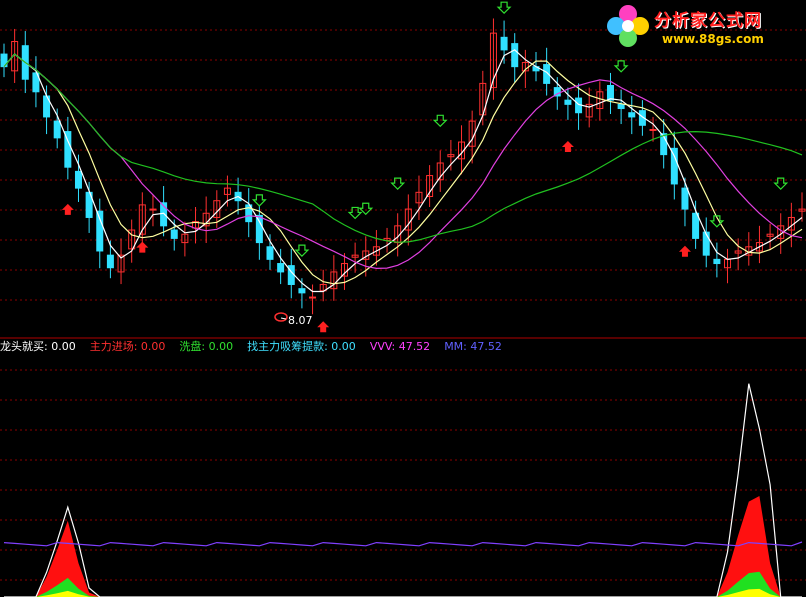 This screenshot has height=597, width=806. Describe the element at coordinates (473, 346) in the screenshot. I see `legend-item-5: MM: 47.52` at that location.